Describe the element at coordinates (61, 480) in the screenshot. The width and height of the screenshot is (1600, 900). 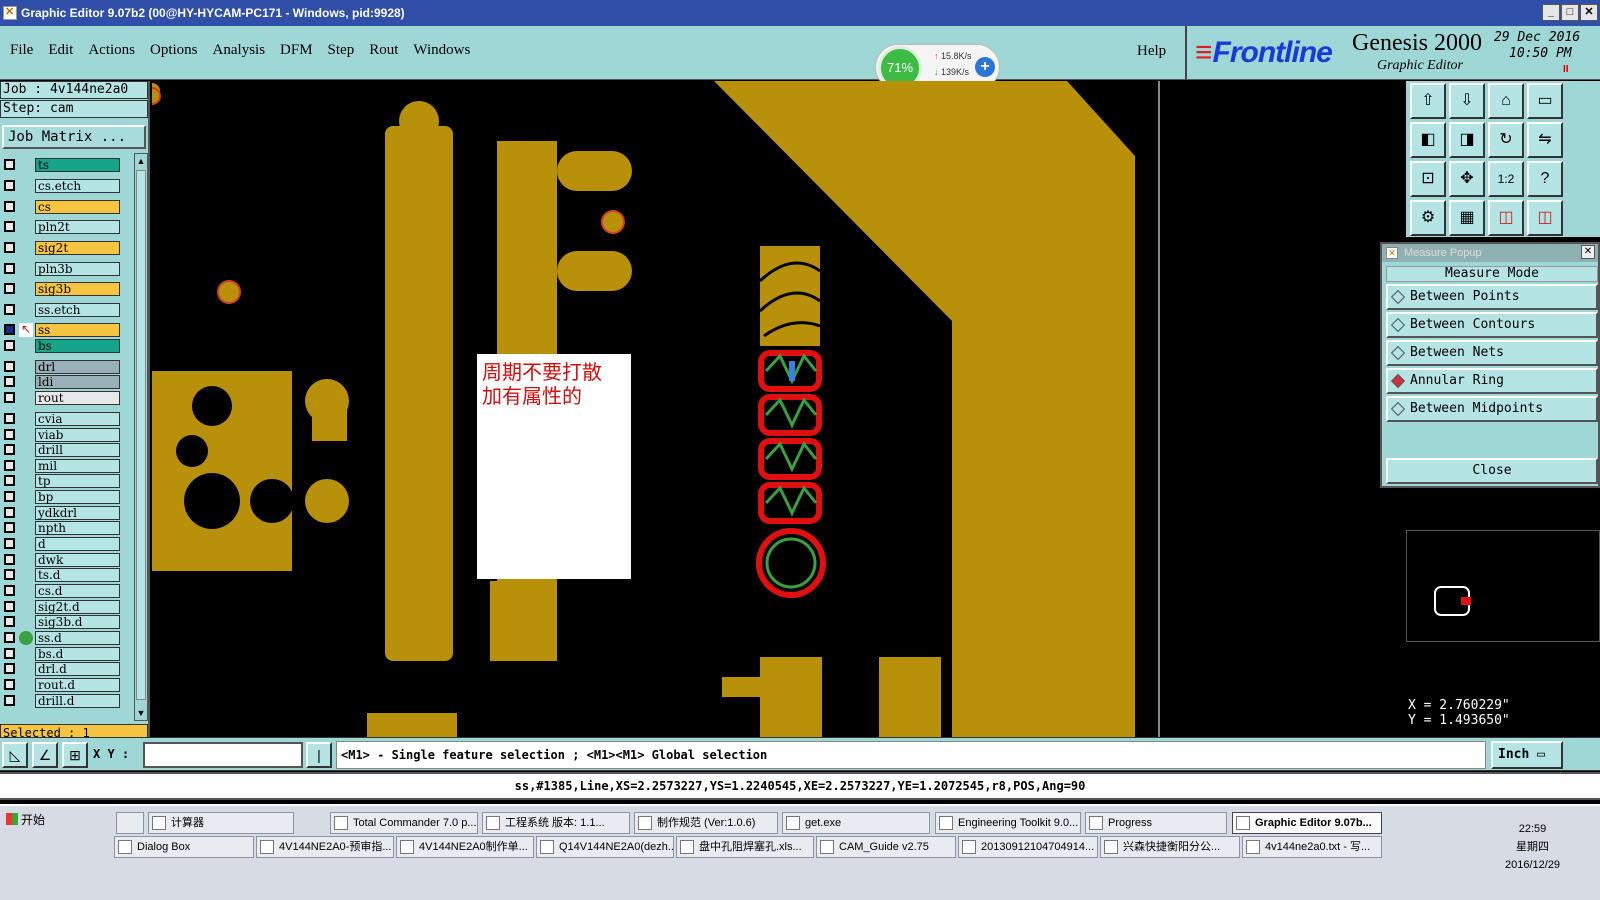
I see `layer-row-tp: tp` at that location.